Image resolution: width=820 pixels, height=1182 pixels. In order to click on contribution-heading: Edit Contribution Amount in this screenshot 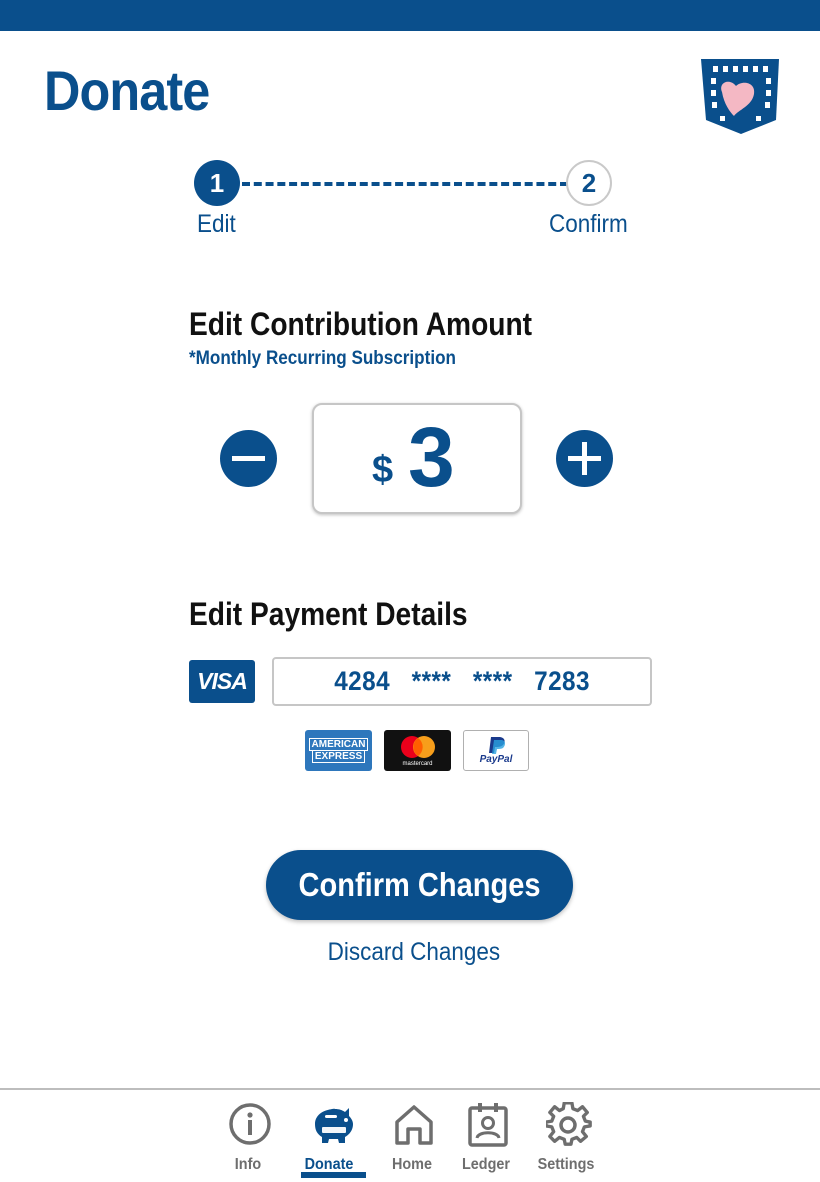, I will do `click(361, 324)`.